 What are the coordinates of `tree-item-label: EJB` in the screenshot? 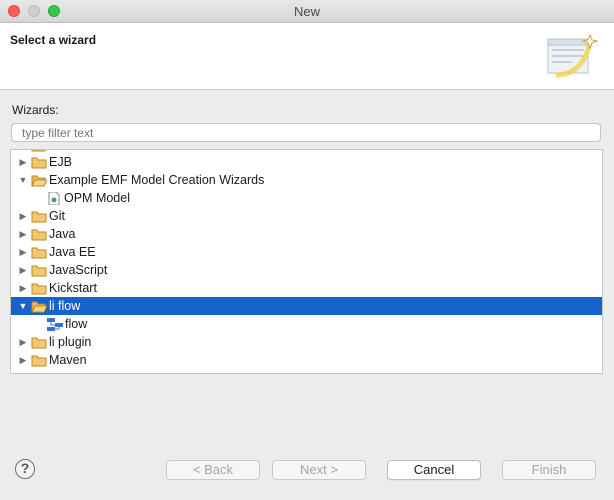 It's located at (60, 162).